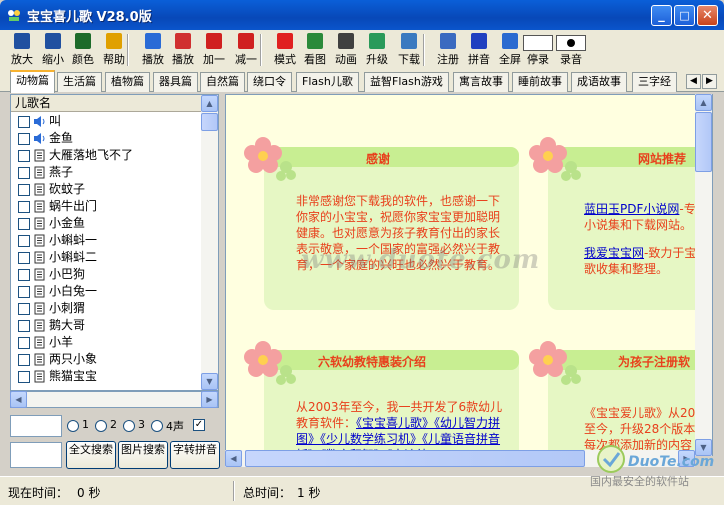  What do you see at coordinates (631, 209) in the screenshot?
I see `pdf-novel-link: 蓝田玉PDF小说网` at bounding box center [631, 209].